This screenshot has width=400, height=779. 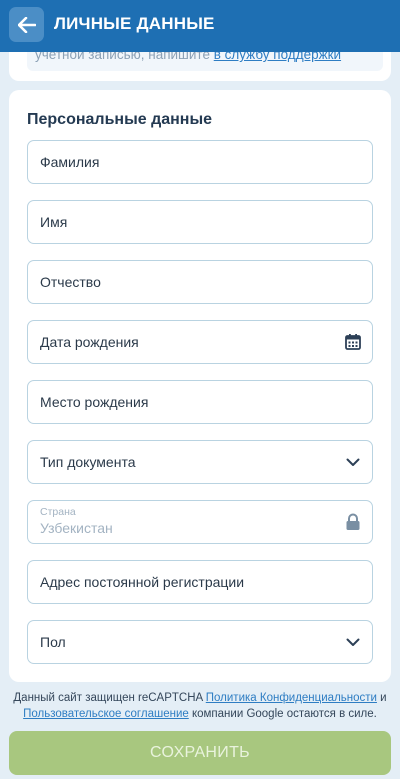 What do you see at coordinates (89, 342) in the screenshot?
I see `birth-date-placeholder: Дата рождения` at bounding box center [89, 342].